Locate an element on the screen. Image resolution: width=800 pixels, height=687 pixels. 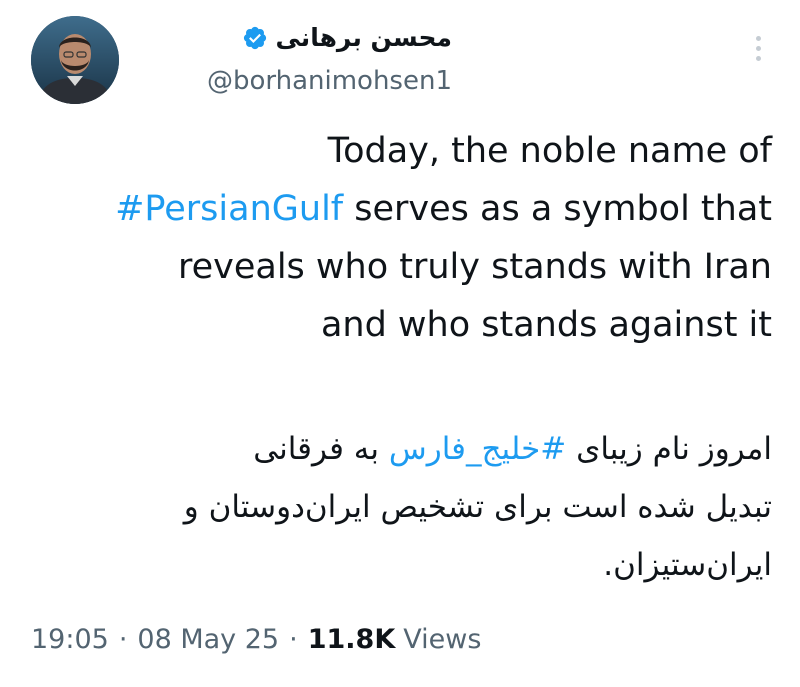
text-line: Today, the noble name of is located at coordinates (549, 151).